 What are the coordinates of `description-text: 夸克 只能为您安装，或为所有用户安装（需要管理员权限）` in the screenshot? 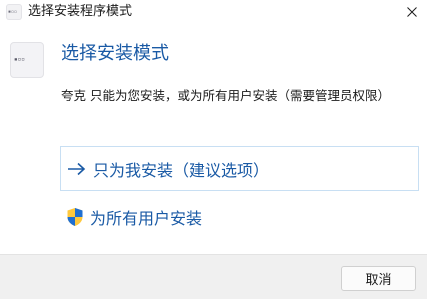 It's located at (225, 95).